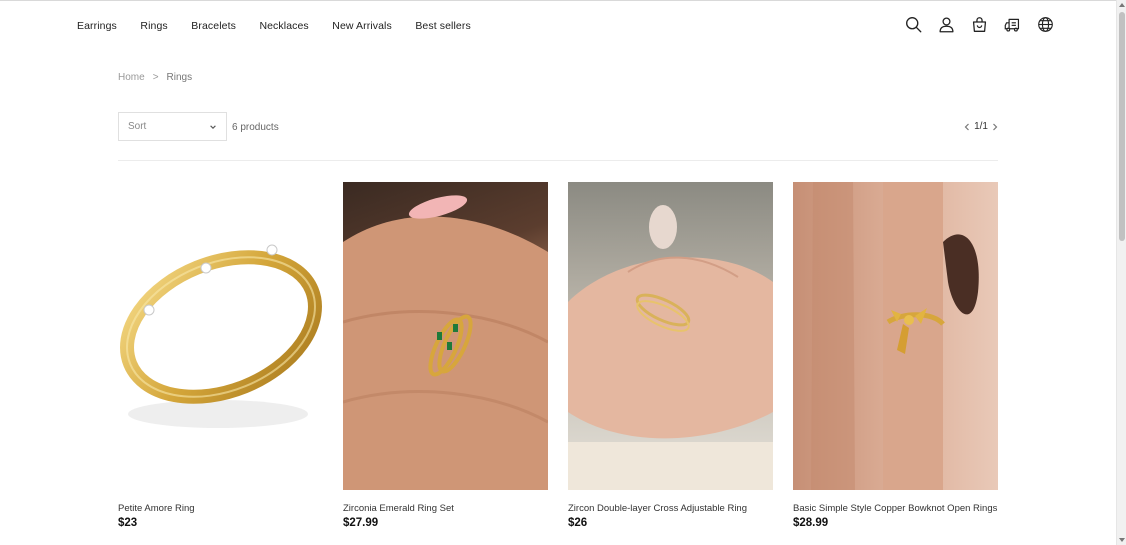  What do you see at coordinates (445, 508) in the screenshot?
I see `product-title: Zirconia Emerald Ring Set` at bounding box center [445, 508].